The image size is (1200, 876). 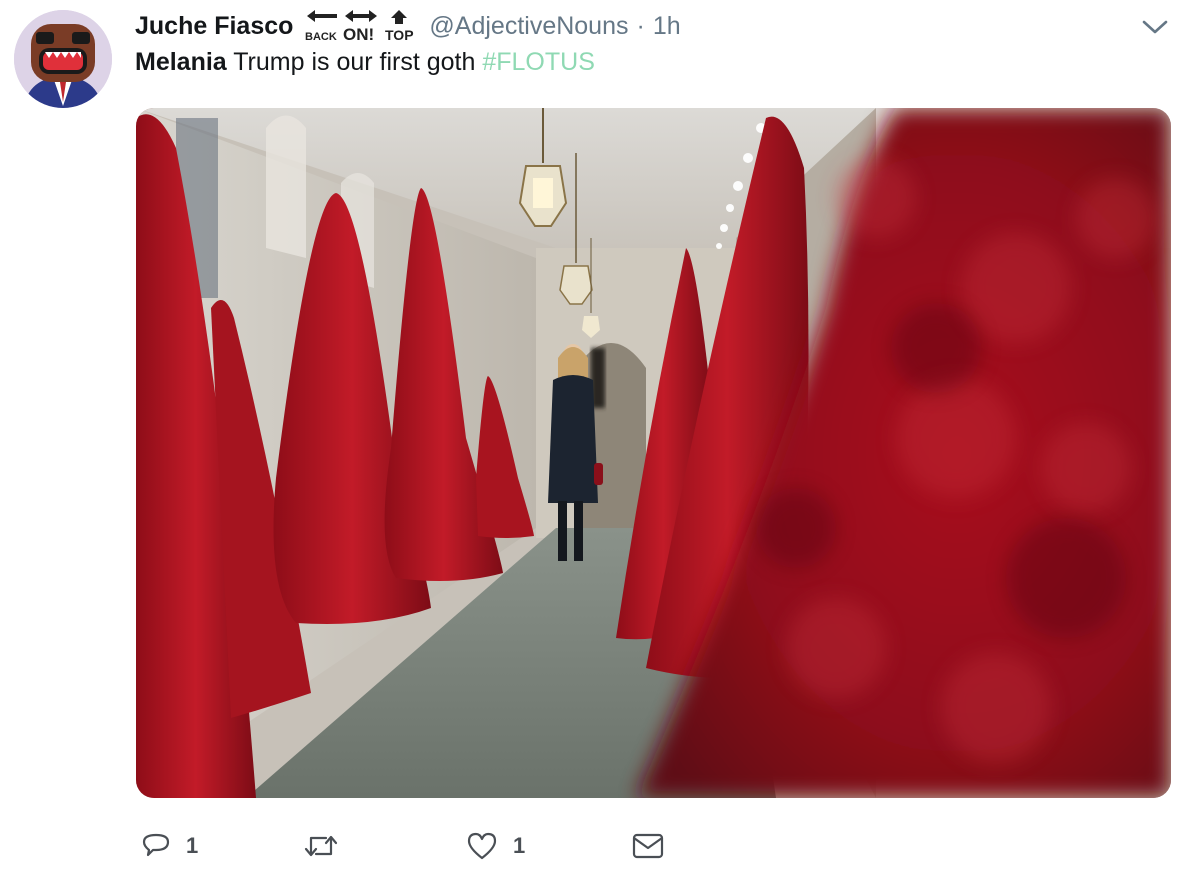 I want to click on cartoon-avatar-icon, so click(x=63, y=59).